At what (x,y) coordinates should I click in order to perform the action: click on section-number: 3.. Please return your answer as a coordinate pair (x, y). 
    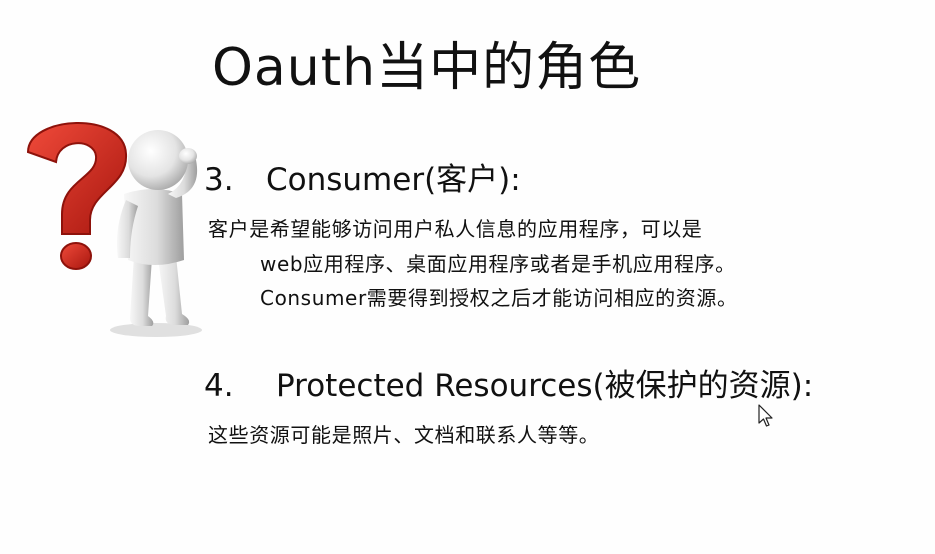
    Looking at the image, I should click on (219, 180).